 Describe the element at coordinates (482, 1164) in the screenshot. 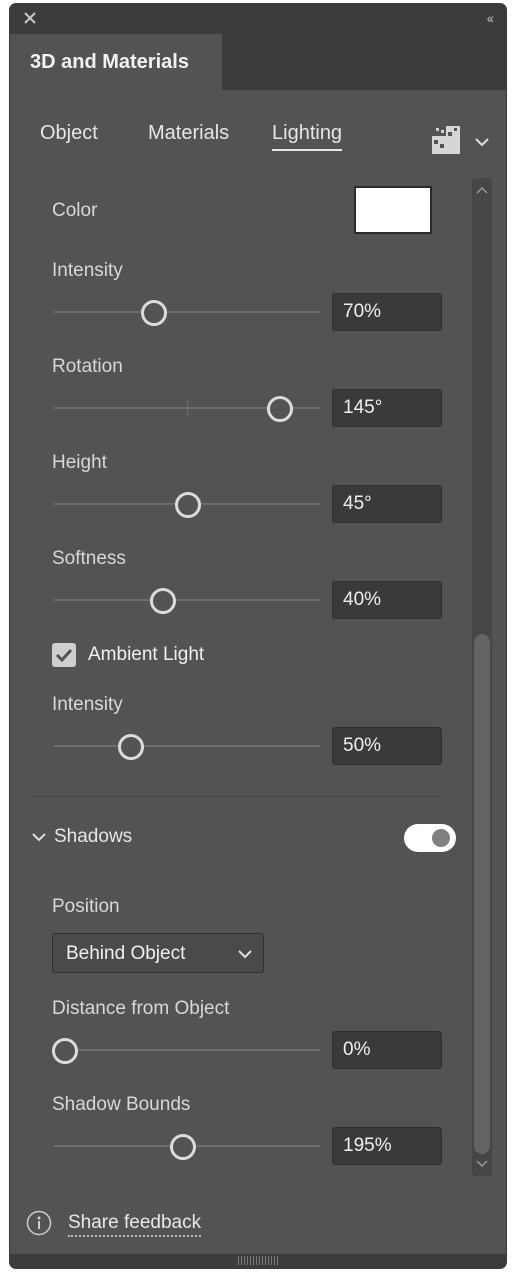

I see `scroll-down-icon` at that location.